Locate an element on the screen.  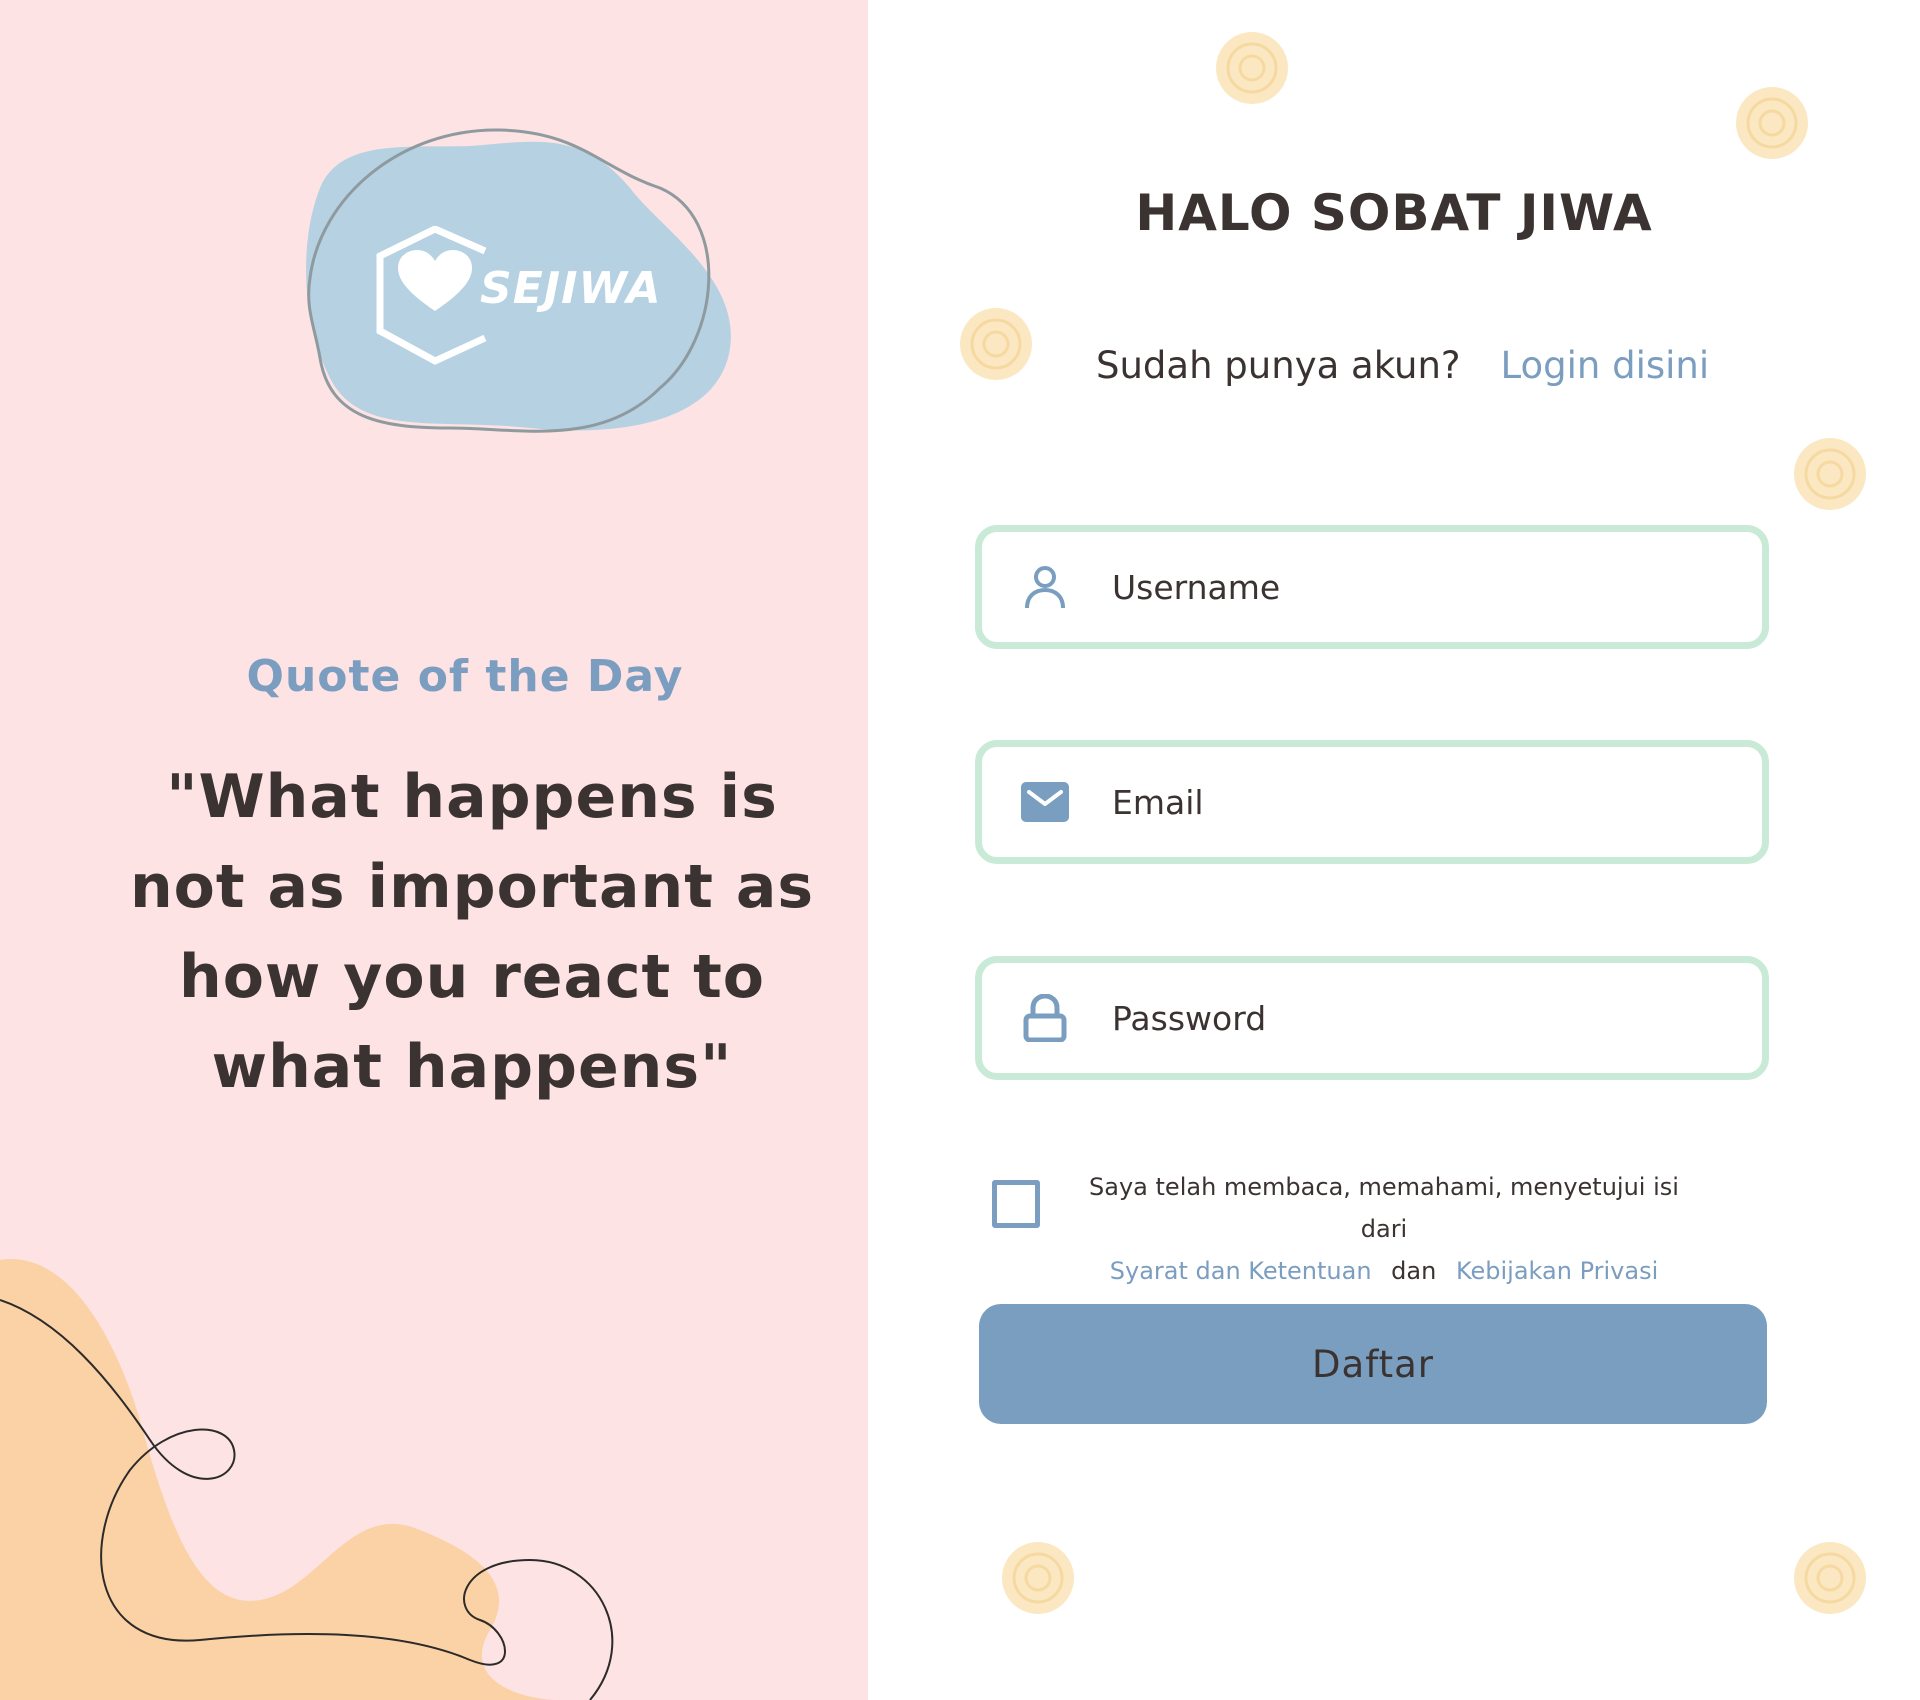
logo: SEJIWA is located at coordinates (520, 288).